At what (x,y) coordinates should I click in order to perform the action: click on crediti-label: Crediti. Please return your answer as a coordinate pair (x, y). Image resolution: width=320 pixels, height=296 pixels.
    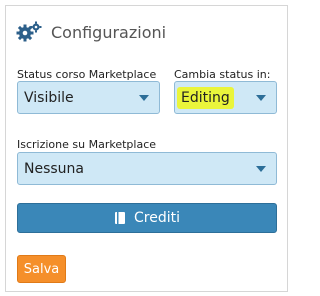
    Looking at the image, I should click on (157, 218).